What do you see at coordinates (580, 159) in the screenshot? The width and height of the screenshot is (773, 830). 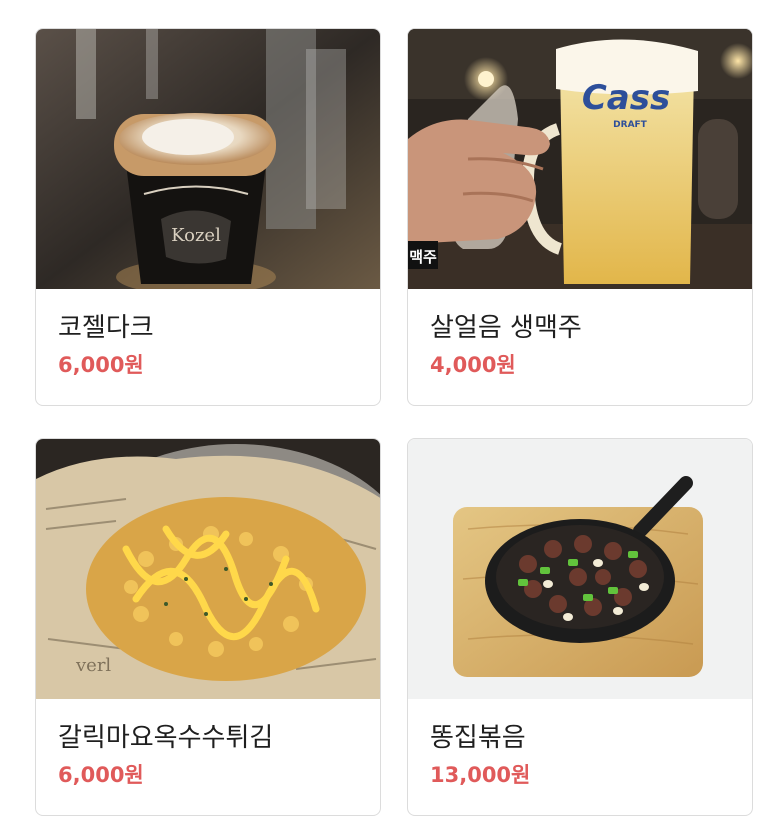 I see `draft-beer-photo: Cass DRAFT 맥주` at bounding box center [580, 159].